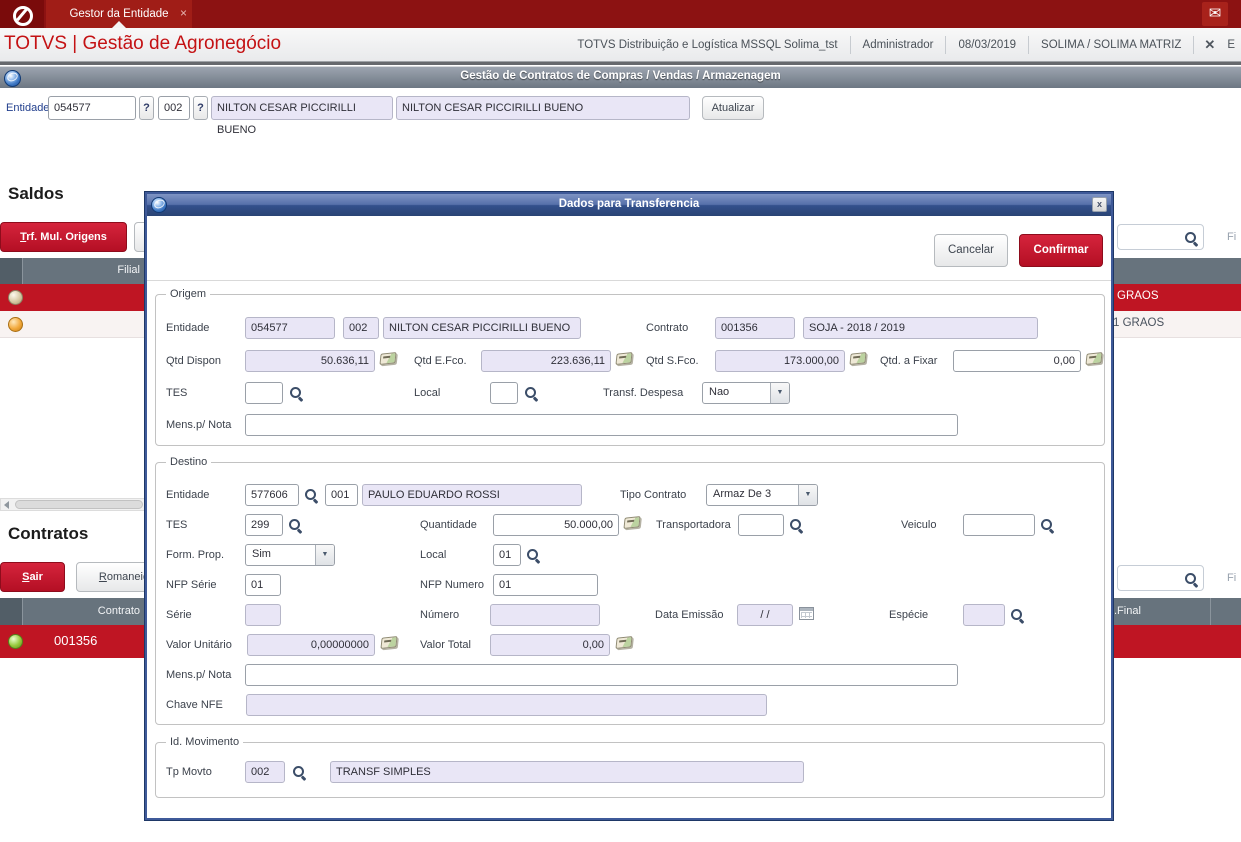 Image resolution: width=1241 pixels, height=842 pixels. I want to click on saldos-col-filial: Filial, so click(128, 270).